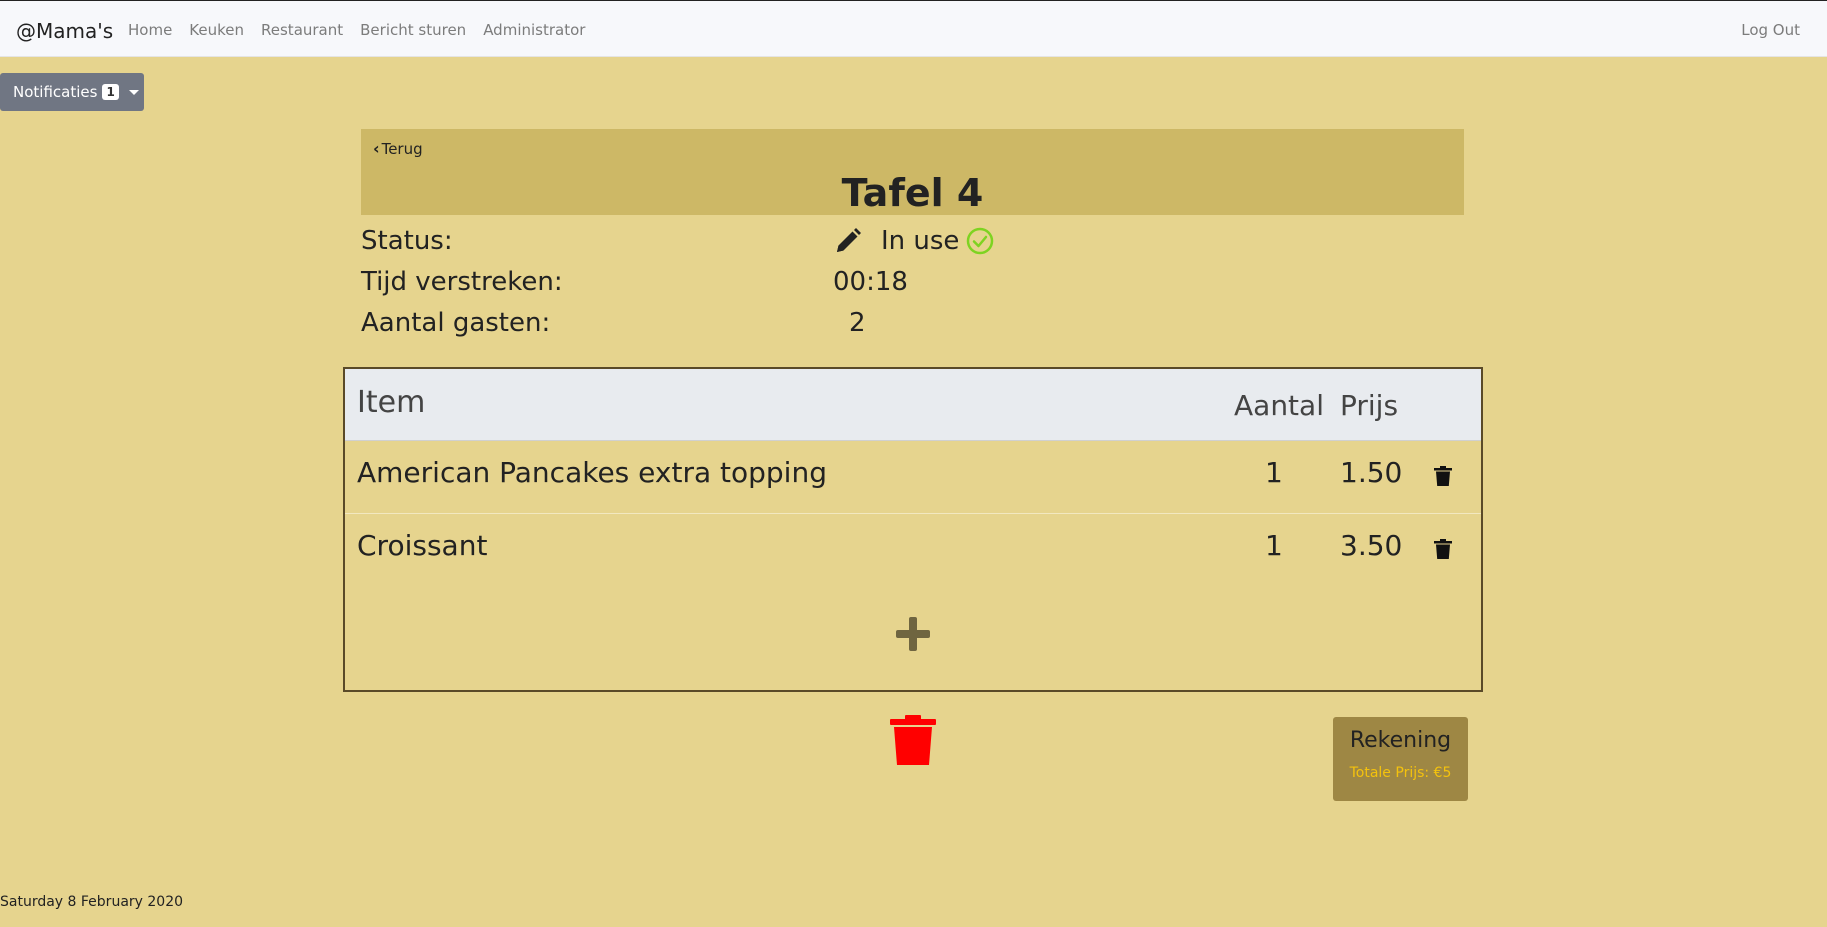 The width and height of the screenshot is (1827, 927). Describe the element at coordinates (711, 244) in the screenshot. I see `status-row: Status: In use` at that location.